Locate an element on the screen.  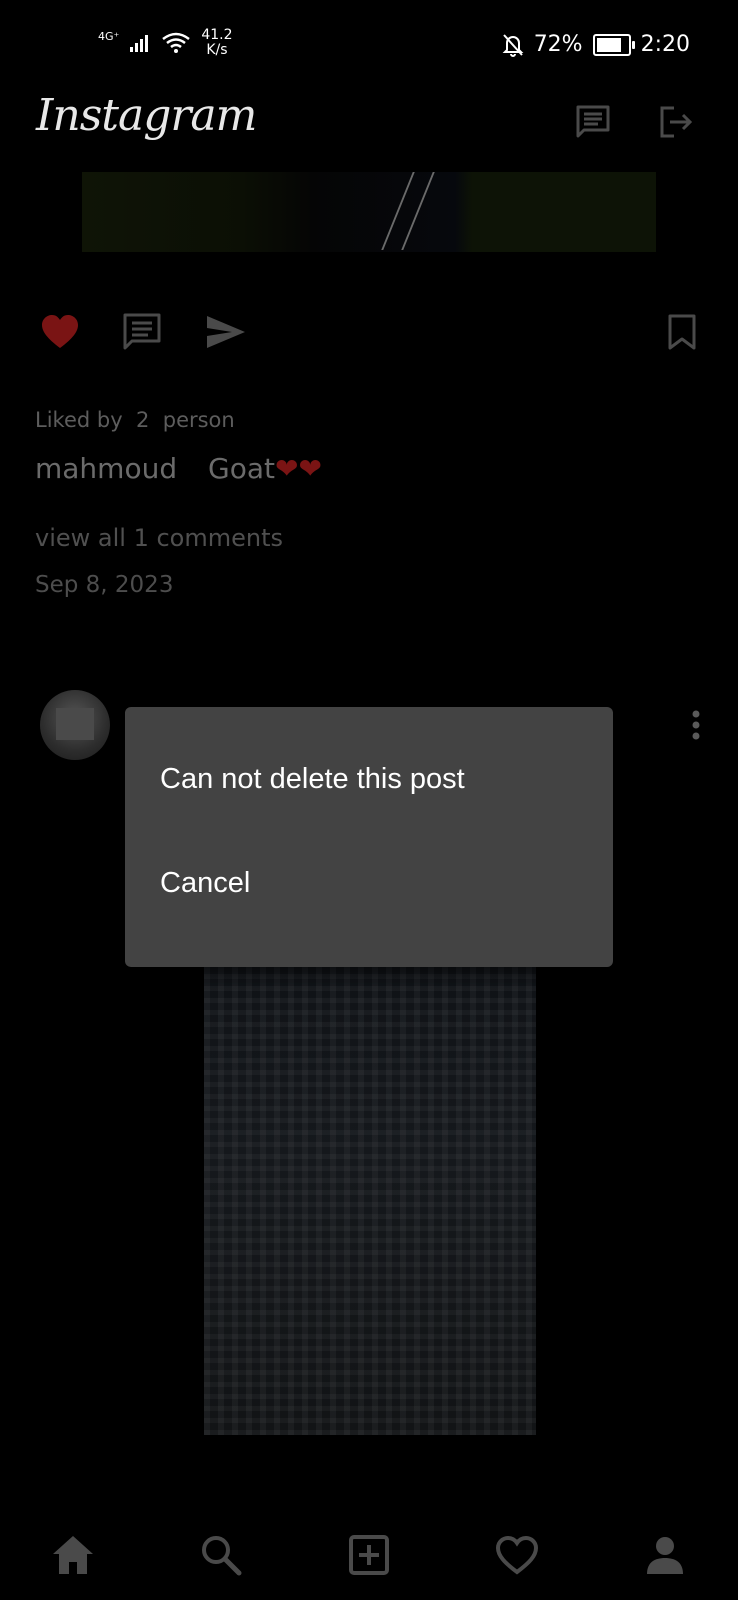
network-speed: 41.2 K/s is located at coordinates (216, 43).